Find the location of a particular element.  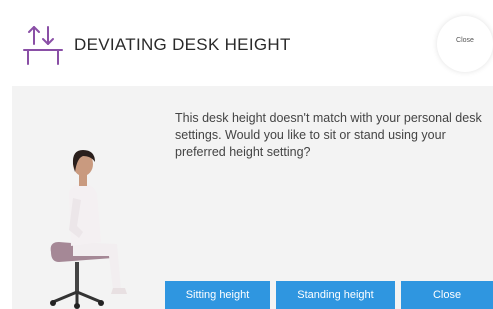

close-button: Close is located at coordinates (447, 295).